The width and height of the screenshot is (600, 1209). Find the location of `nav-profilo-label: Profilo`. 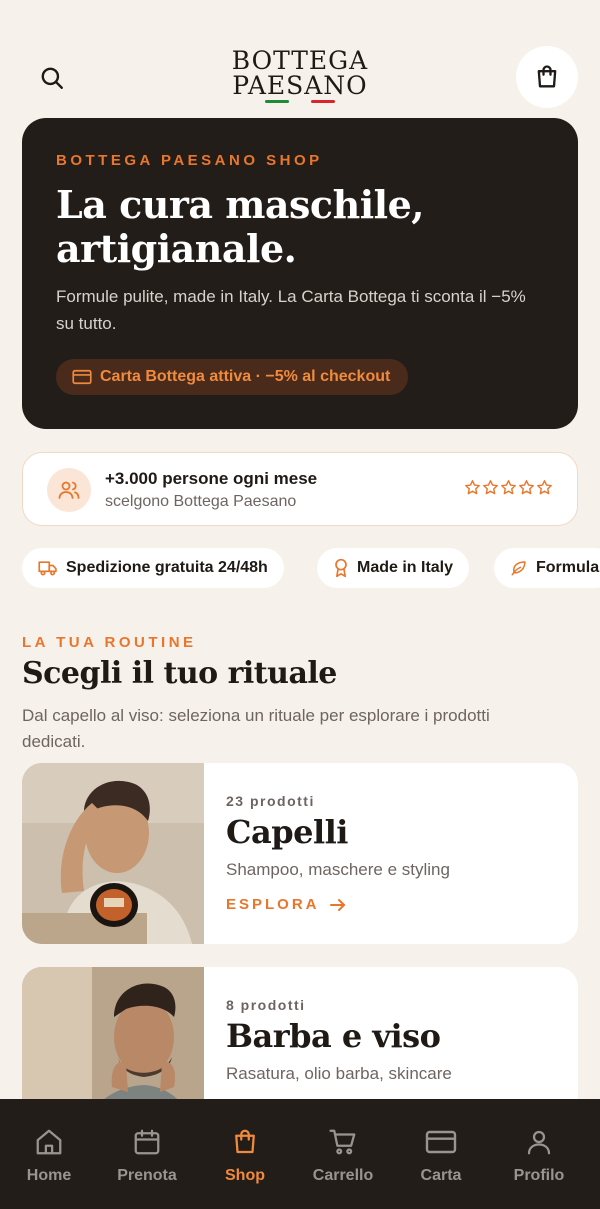

nav-profilo-label: Profilo is located at coordinates (539, 1175).